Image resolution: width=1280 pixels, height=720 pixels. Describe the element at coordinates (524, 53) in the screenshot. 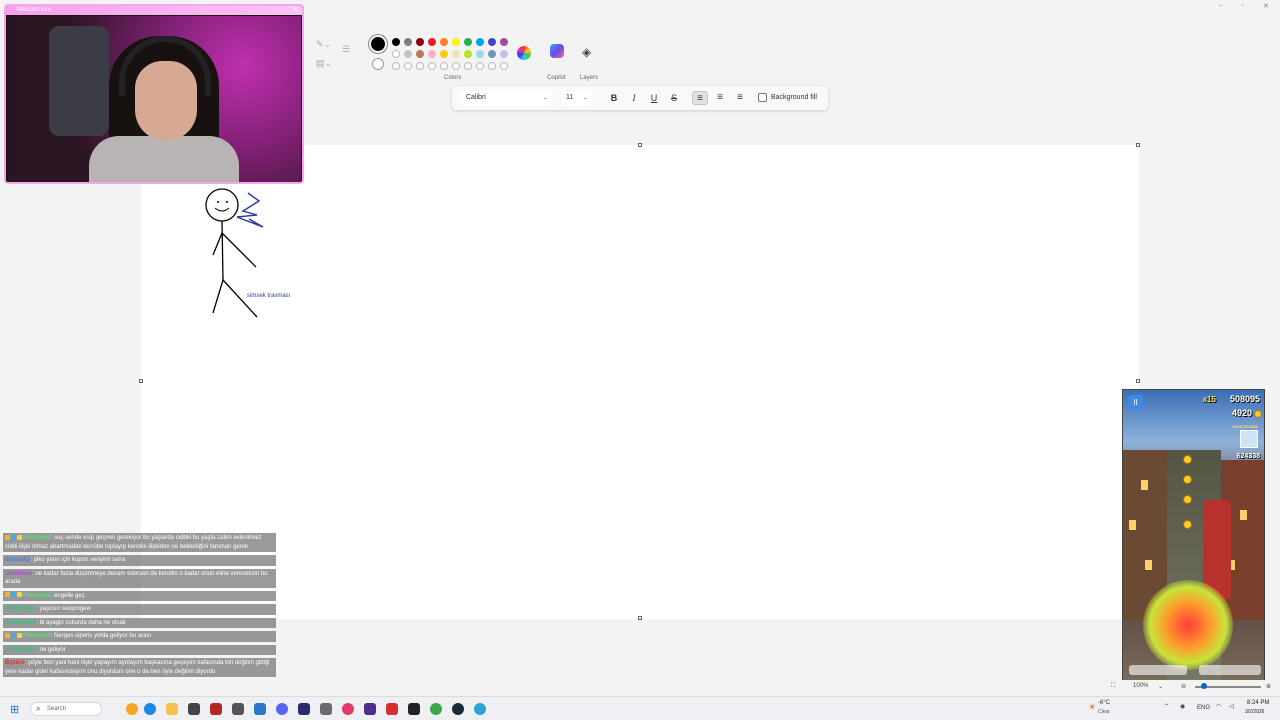

I see `edit-colors-icon` at that location.